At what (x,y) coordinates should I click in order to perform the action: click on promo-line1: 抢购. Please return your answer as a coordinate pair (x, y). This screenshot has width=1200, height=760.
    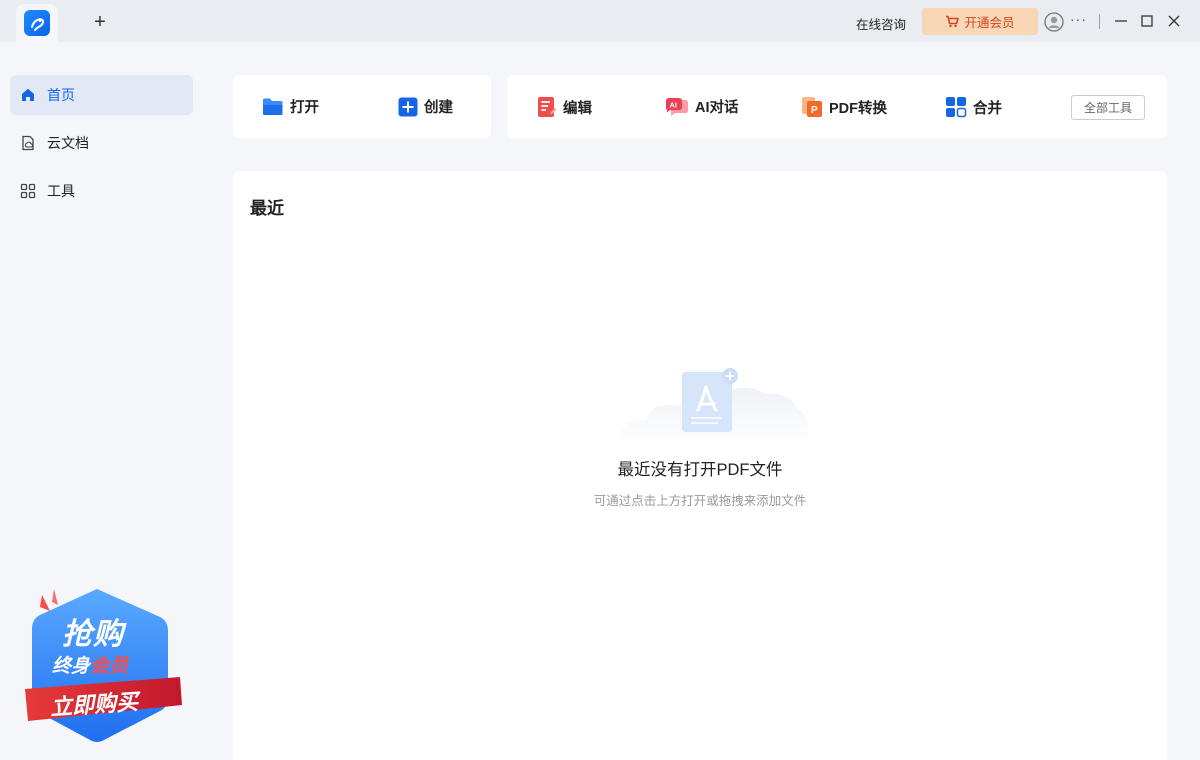
    Looking at the image, I should click on (93, 634).